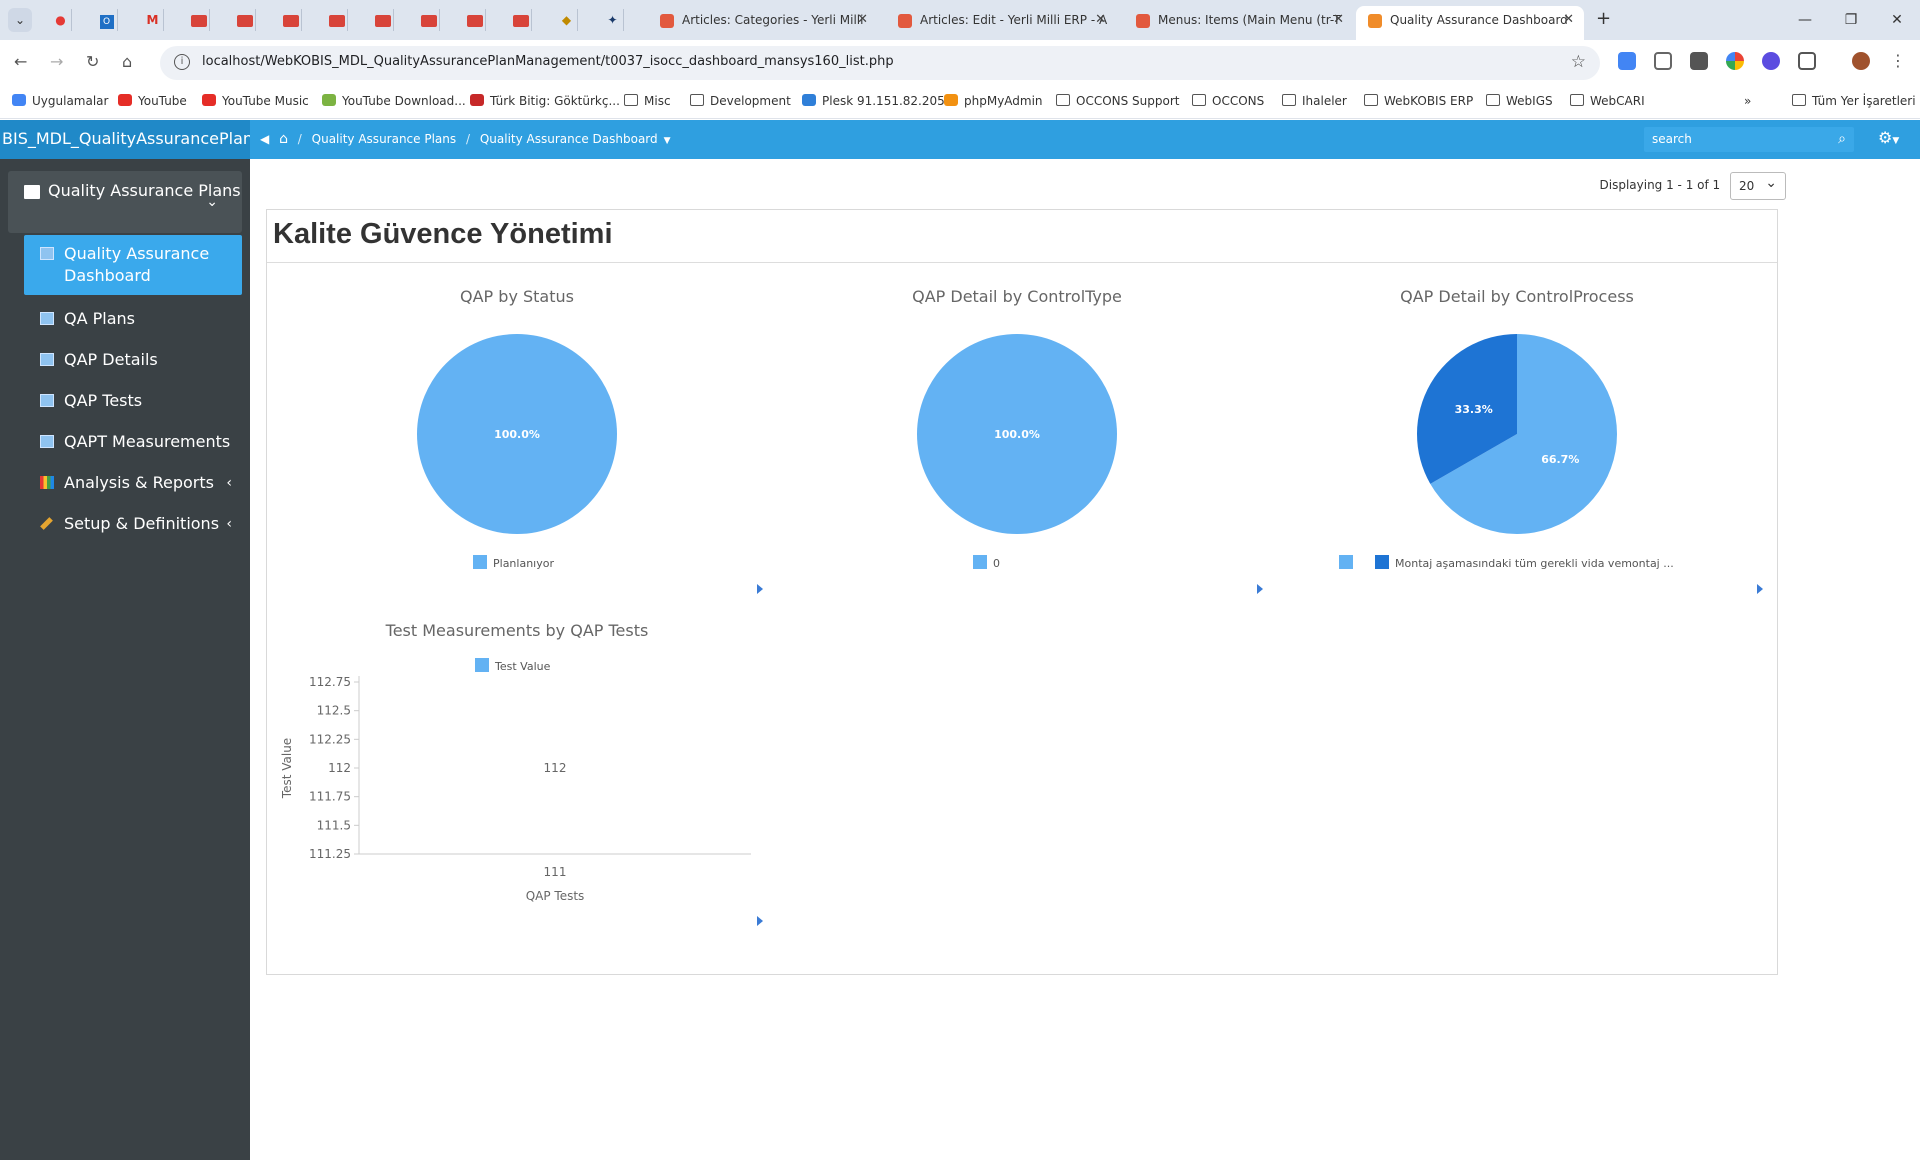  What do you see at coordinates (133, 442) in the screenshot?
I see `sidebar-item: QAPT Measurements` at bounding box center [133, 442].